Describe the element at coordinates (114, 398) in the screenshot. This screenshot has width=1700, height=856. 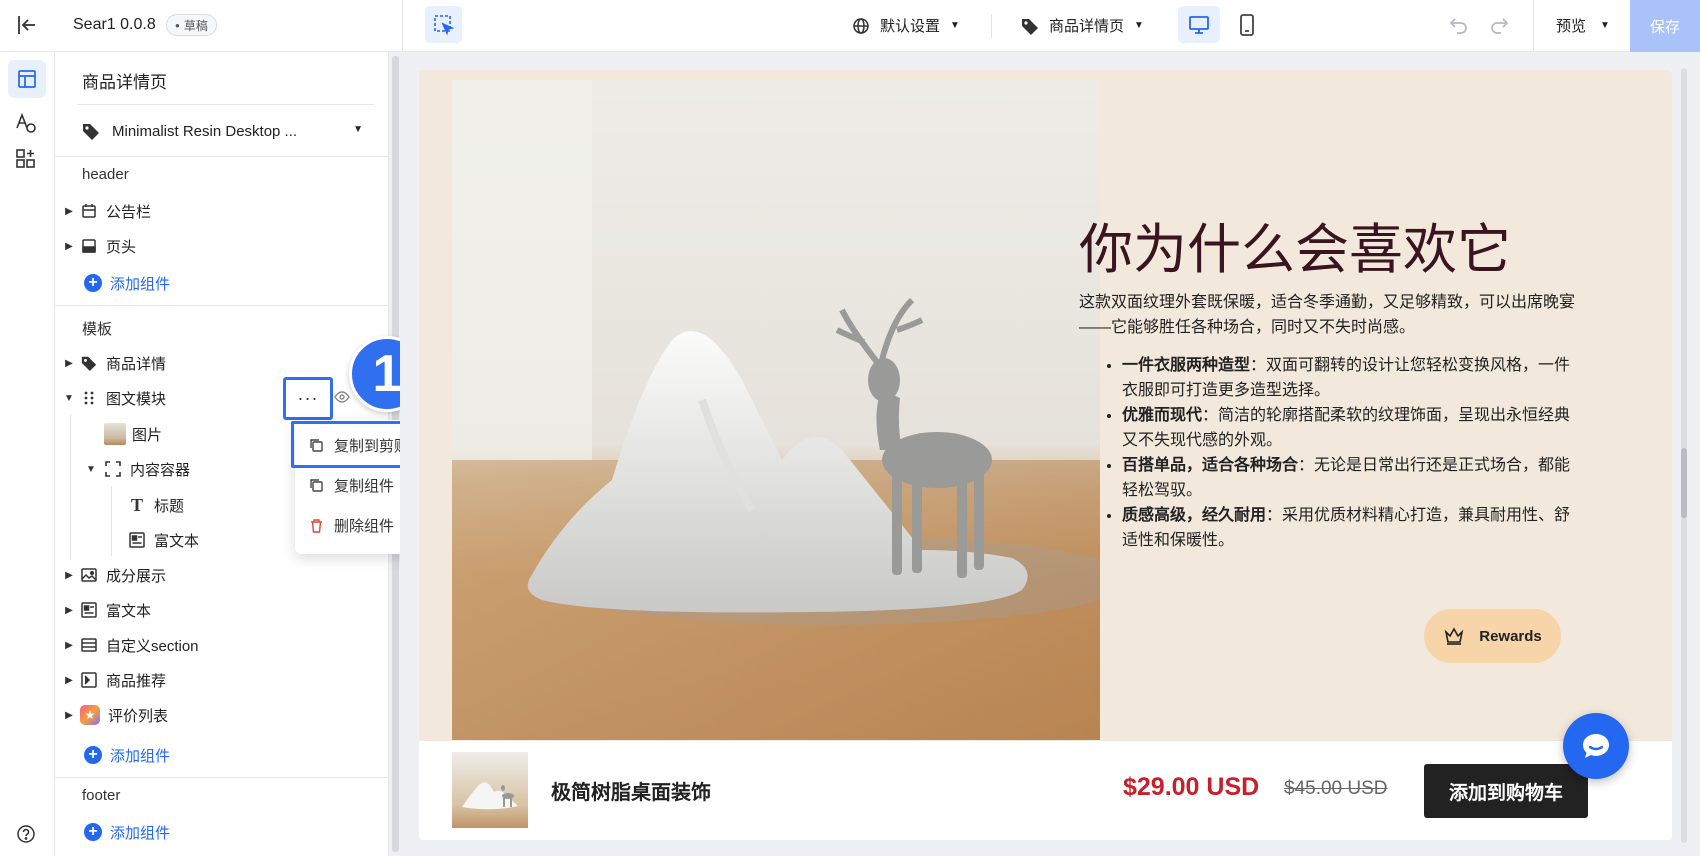
I see `tree-item-image-text: ▼ 图文模块` at that location.